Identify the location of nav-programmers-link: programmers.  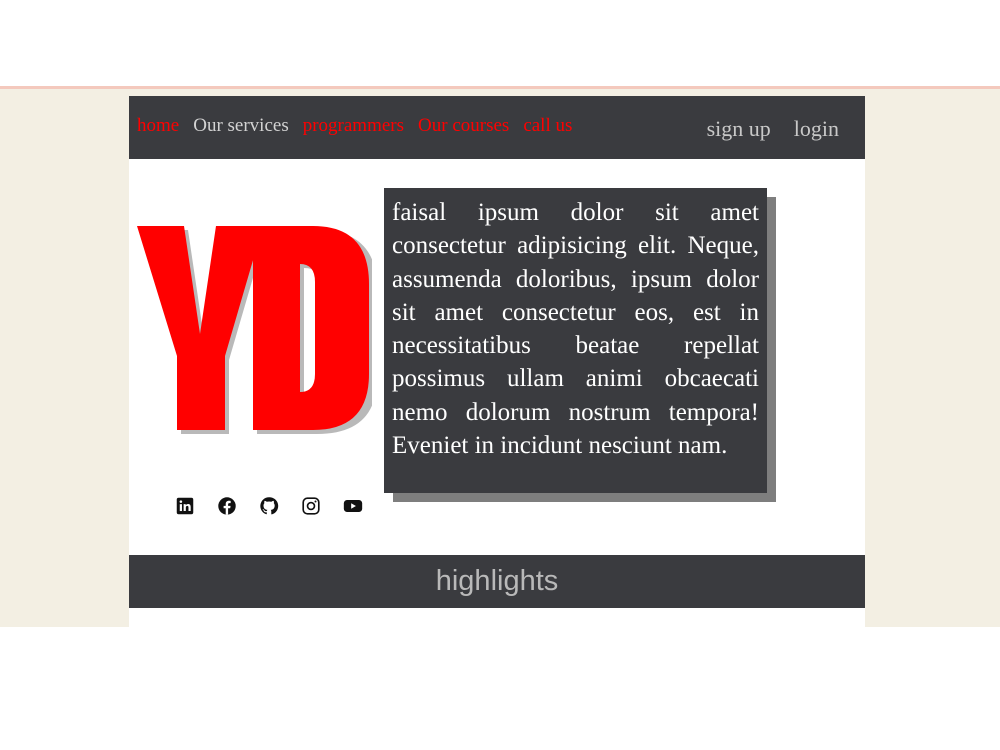
(353, 126).